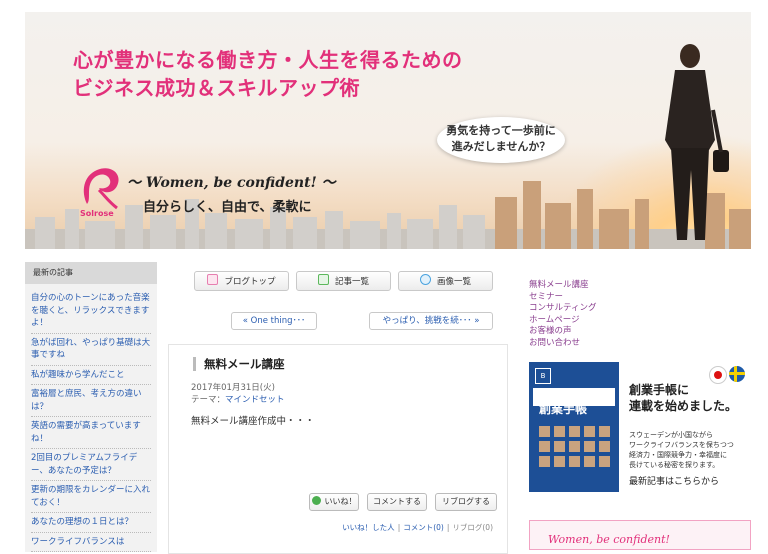 This screenshot has width=768, height=554. I want to click on tagline-japanese: 自分らしく、自由で、柔軟に, so click(227, 207).